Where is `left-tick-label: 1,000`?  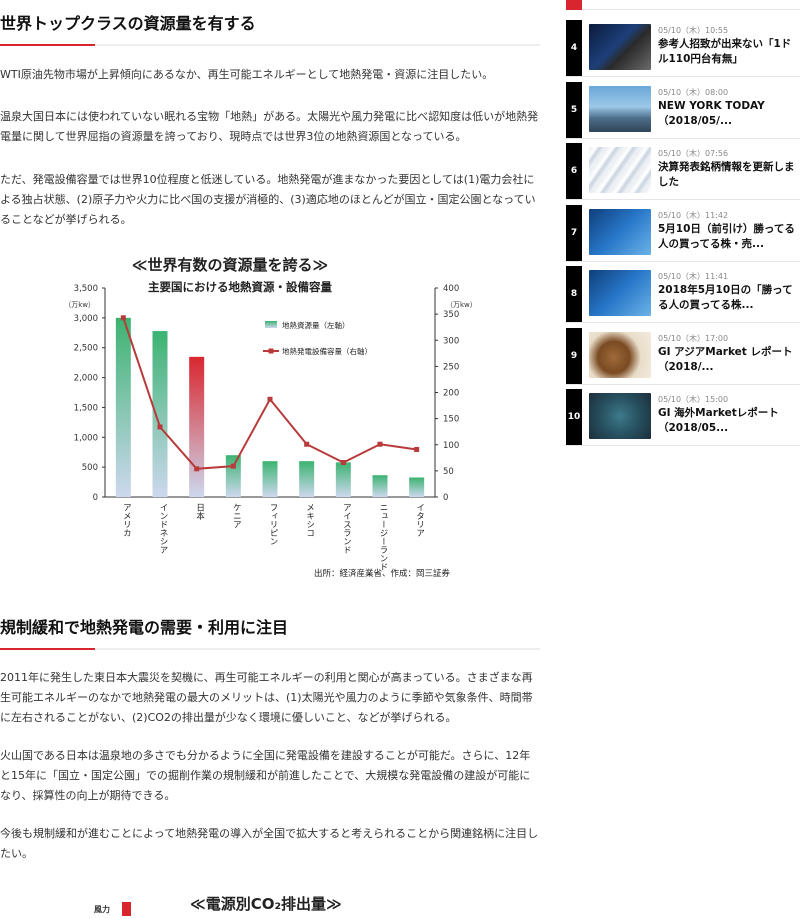
left-tick-label: 1,000 is located at coordinates (86, 438).